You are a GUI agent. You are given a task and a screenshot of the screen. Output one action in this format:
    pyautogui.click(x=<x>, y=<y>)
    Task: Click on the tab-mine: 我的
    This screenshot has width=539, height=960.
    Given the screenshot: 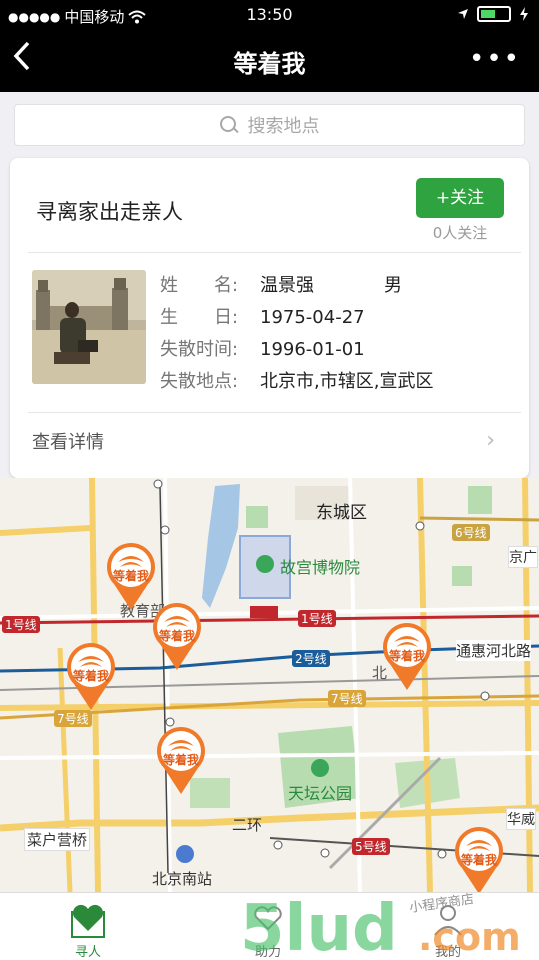 What is the action you would take?
    pyautogui.click(x=448, y=929)
    